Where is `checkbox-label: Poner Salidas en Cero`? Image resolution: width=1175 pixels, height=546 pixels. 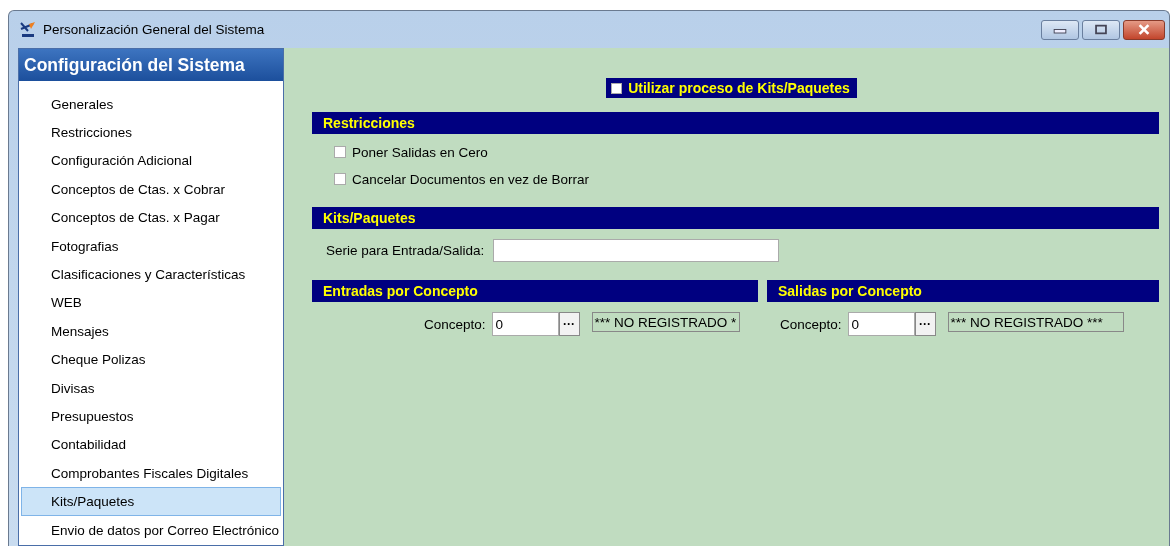 checkbox-label: Poner Salidas en Cero is located at coordinates (420, 152).